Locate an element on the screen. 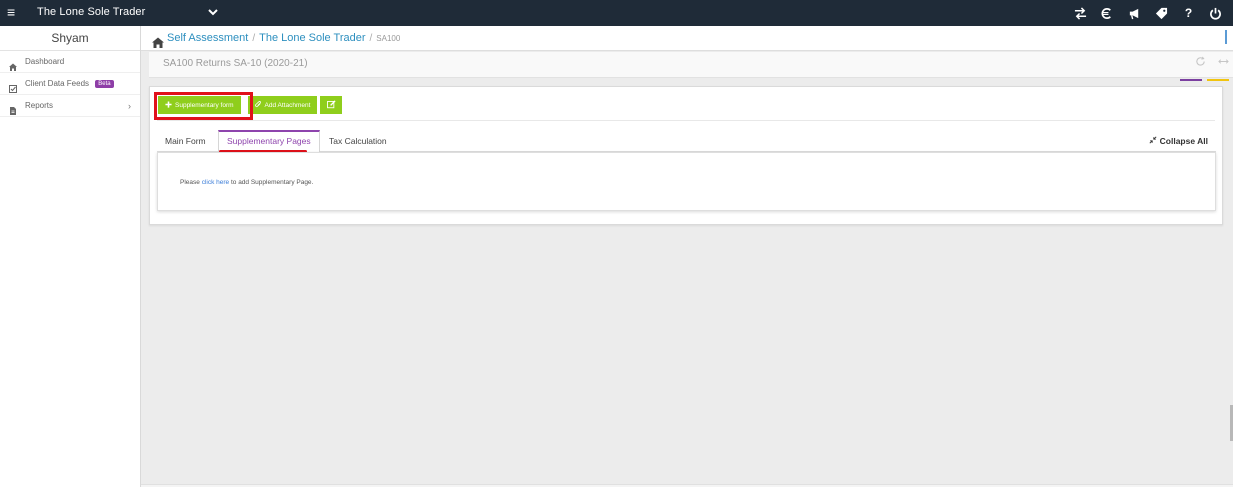 This screenshot has width=1233, height=487. breadcrumb-client-link: The Lone Sole Trader is located at coordinates (312, 38).